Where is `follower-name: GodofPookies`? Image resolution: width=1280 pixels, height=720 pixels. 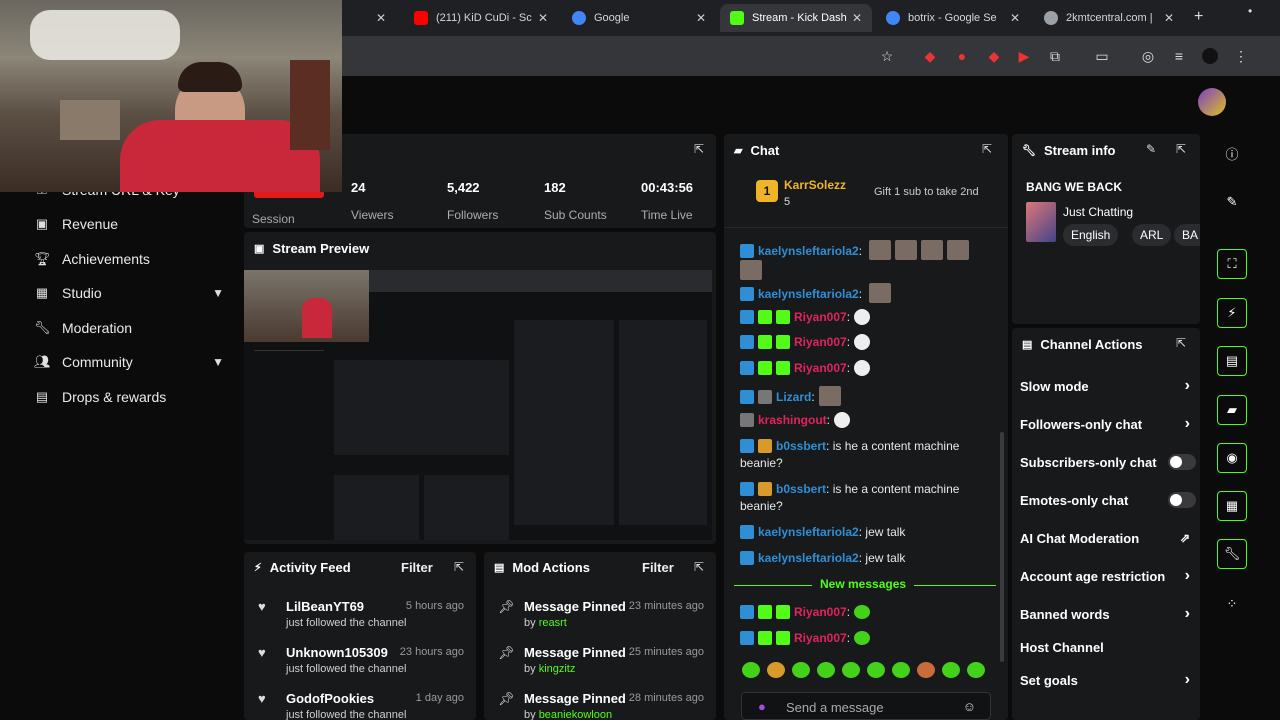
follower-name: GodofPookies is located at coordinates (330, 698).